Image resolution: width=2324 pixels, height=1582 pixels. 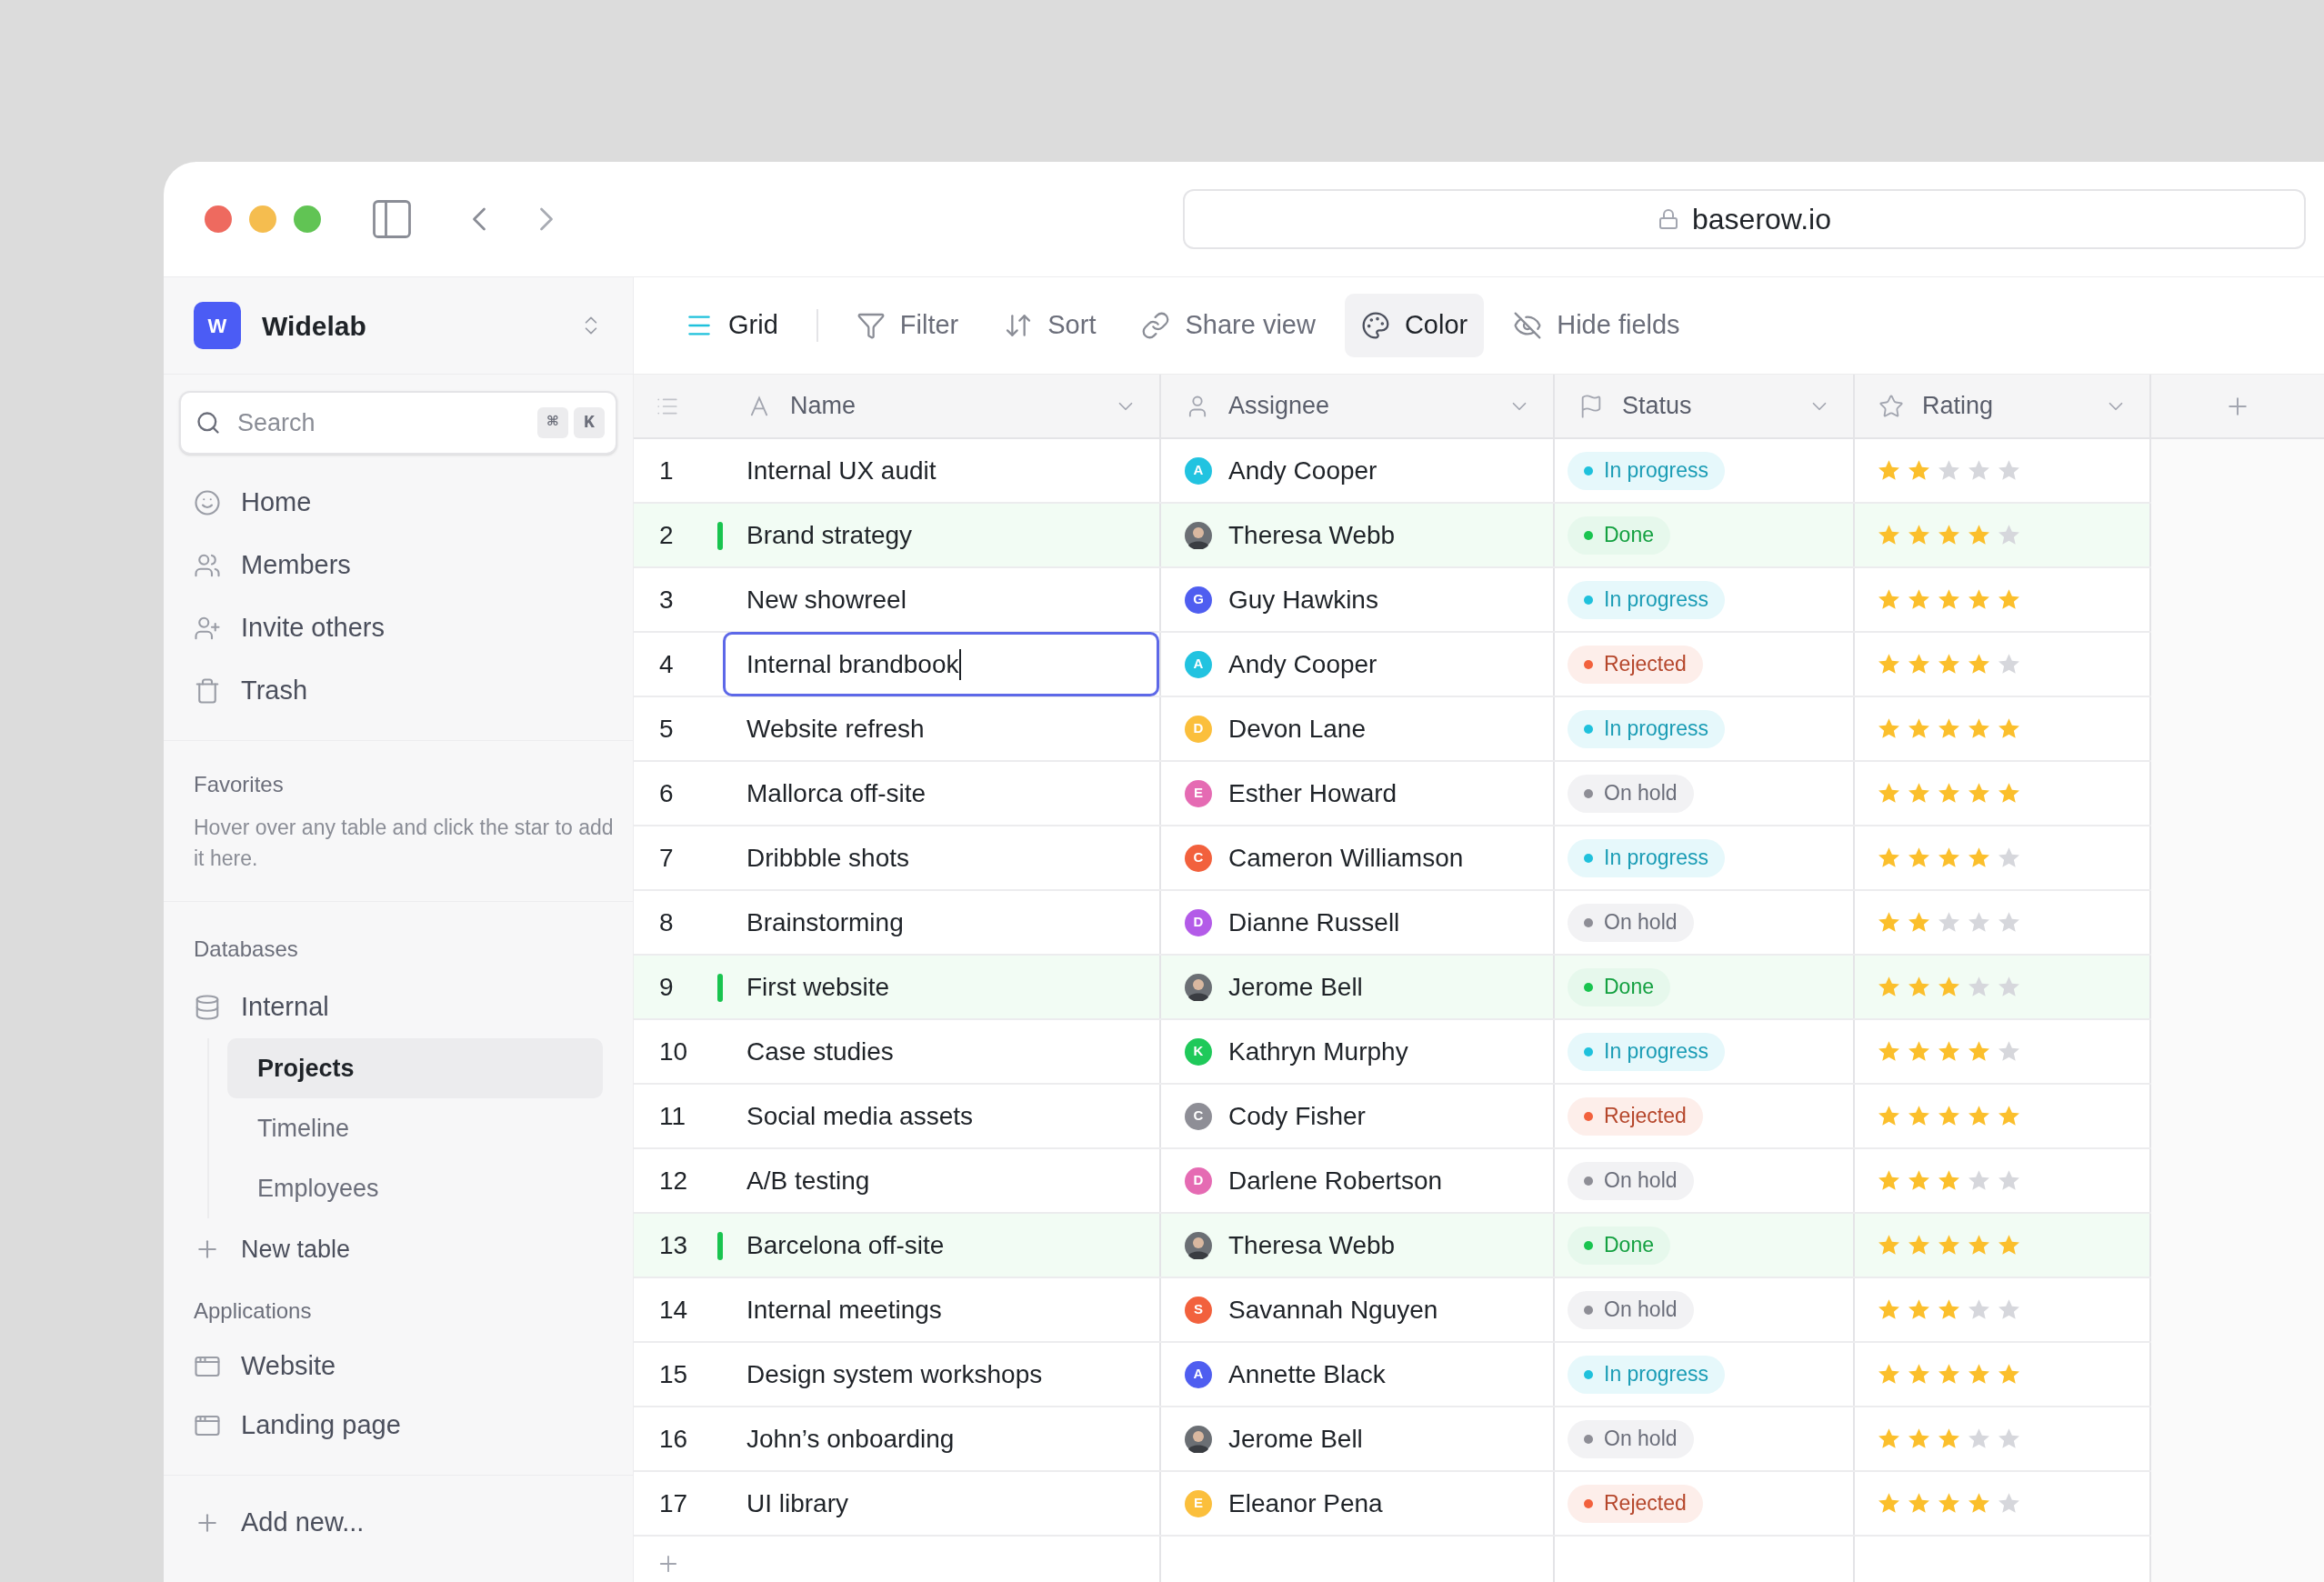 What do you see at coordinates (907, 325) in the screenshot?
I see `toolbar-button: Filter` at bounding box center [907, 325].